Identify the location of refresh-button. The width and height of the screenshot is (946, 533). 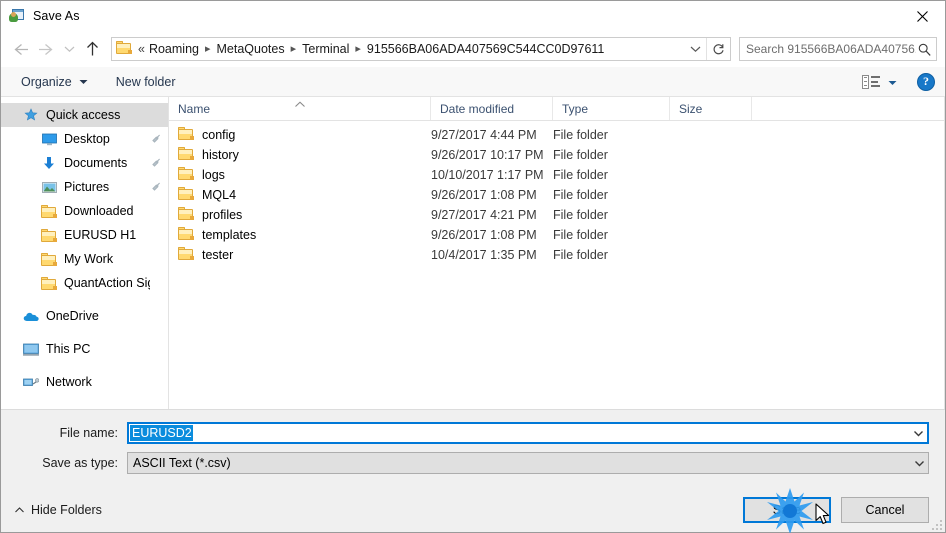
(718, 49).